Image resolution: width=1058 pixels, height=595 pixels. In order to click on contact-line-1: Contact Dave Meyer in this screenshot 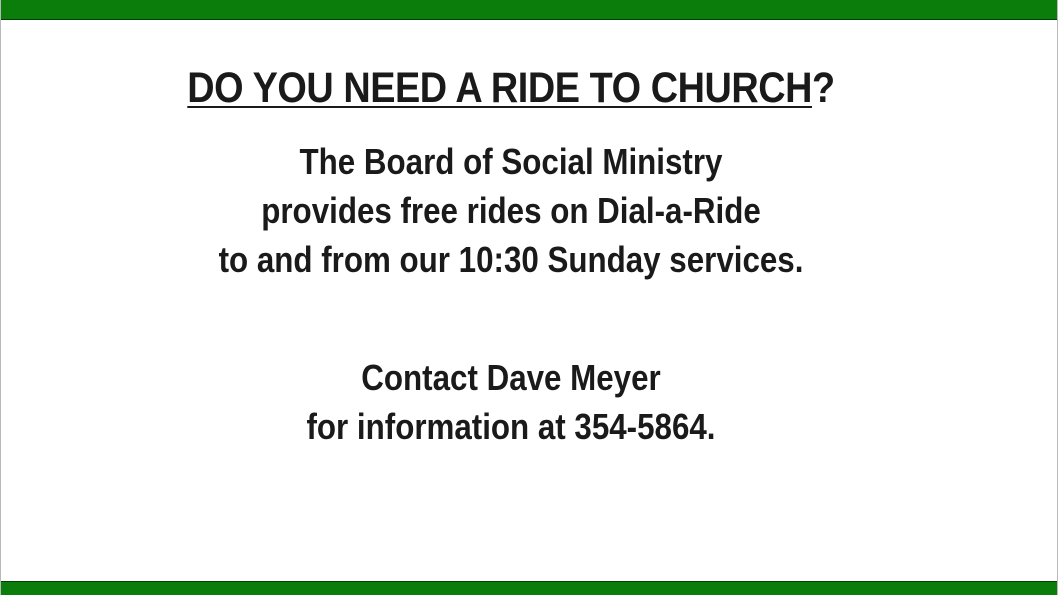, I will do `click(511, 377)`.